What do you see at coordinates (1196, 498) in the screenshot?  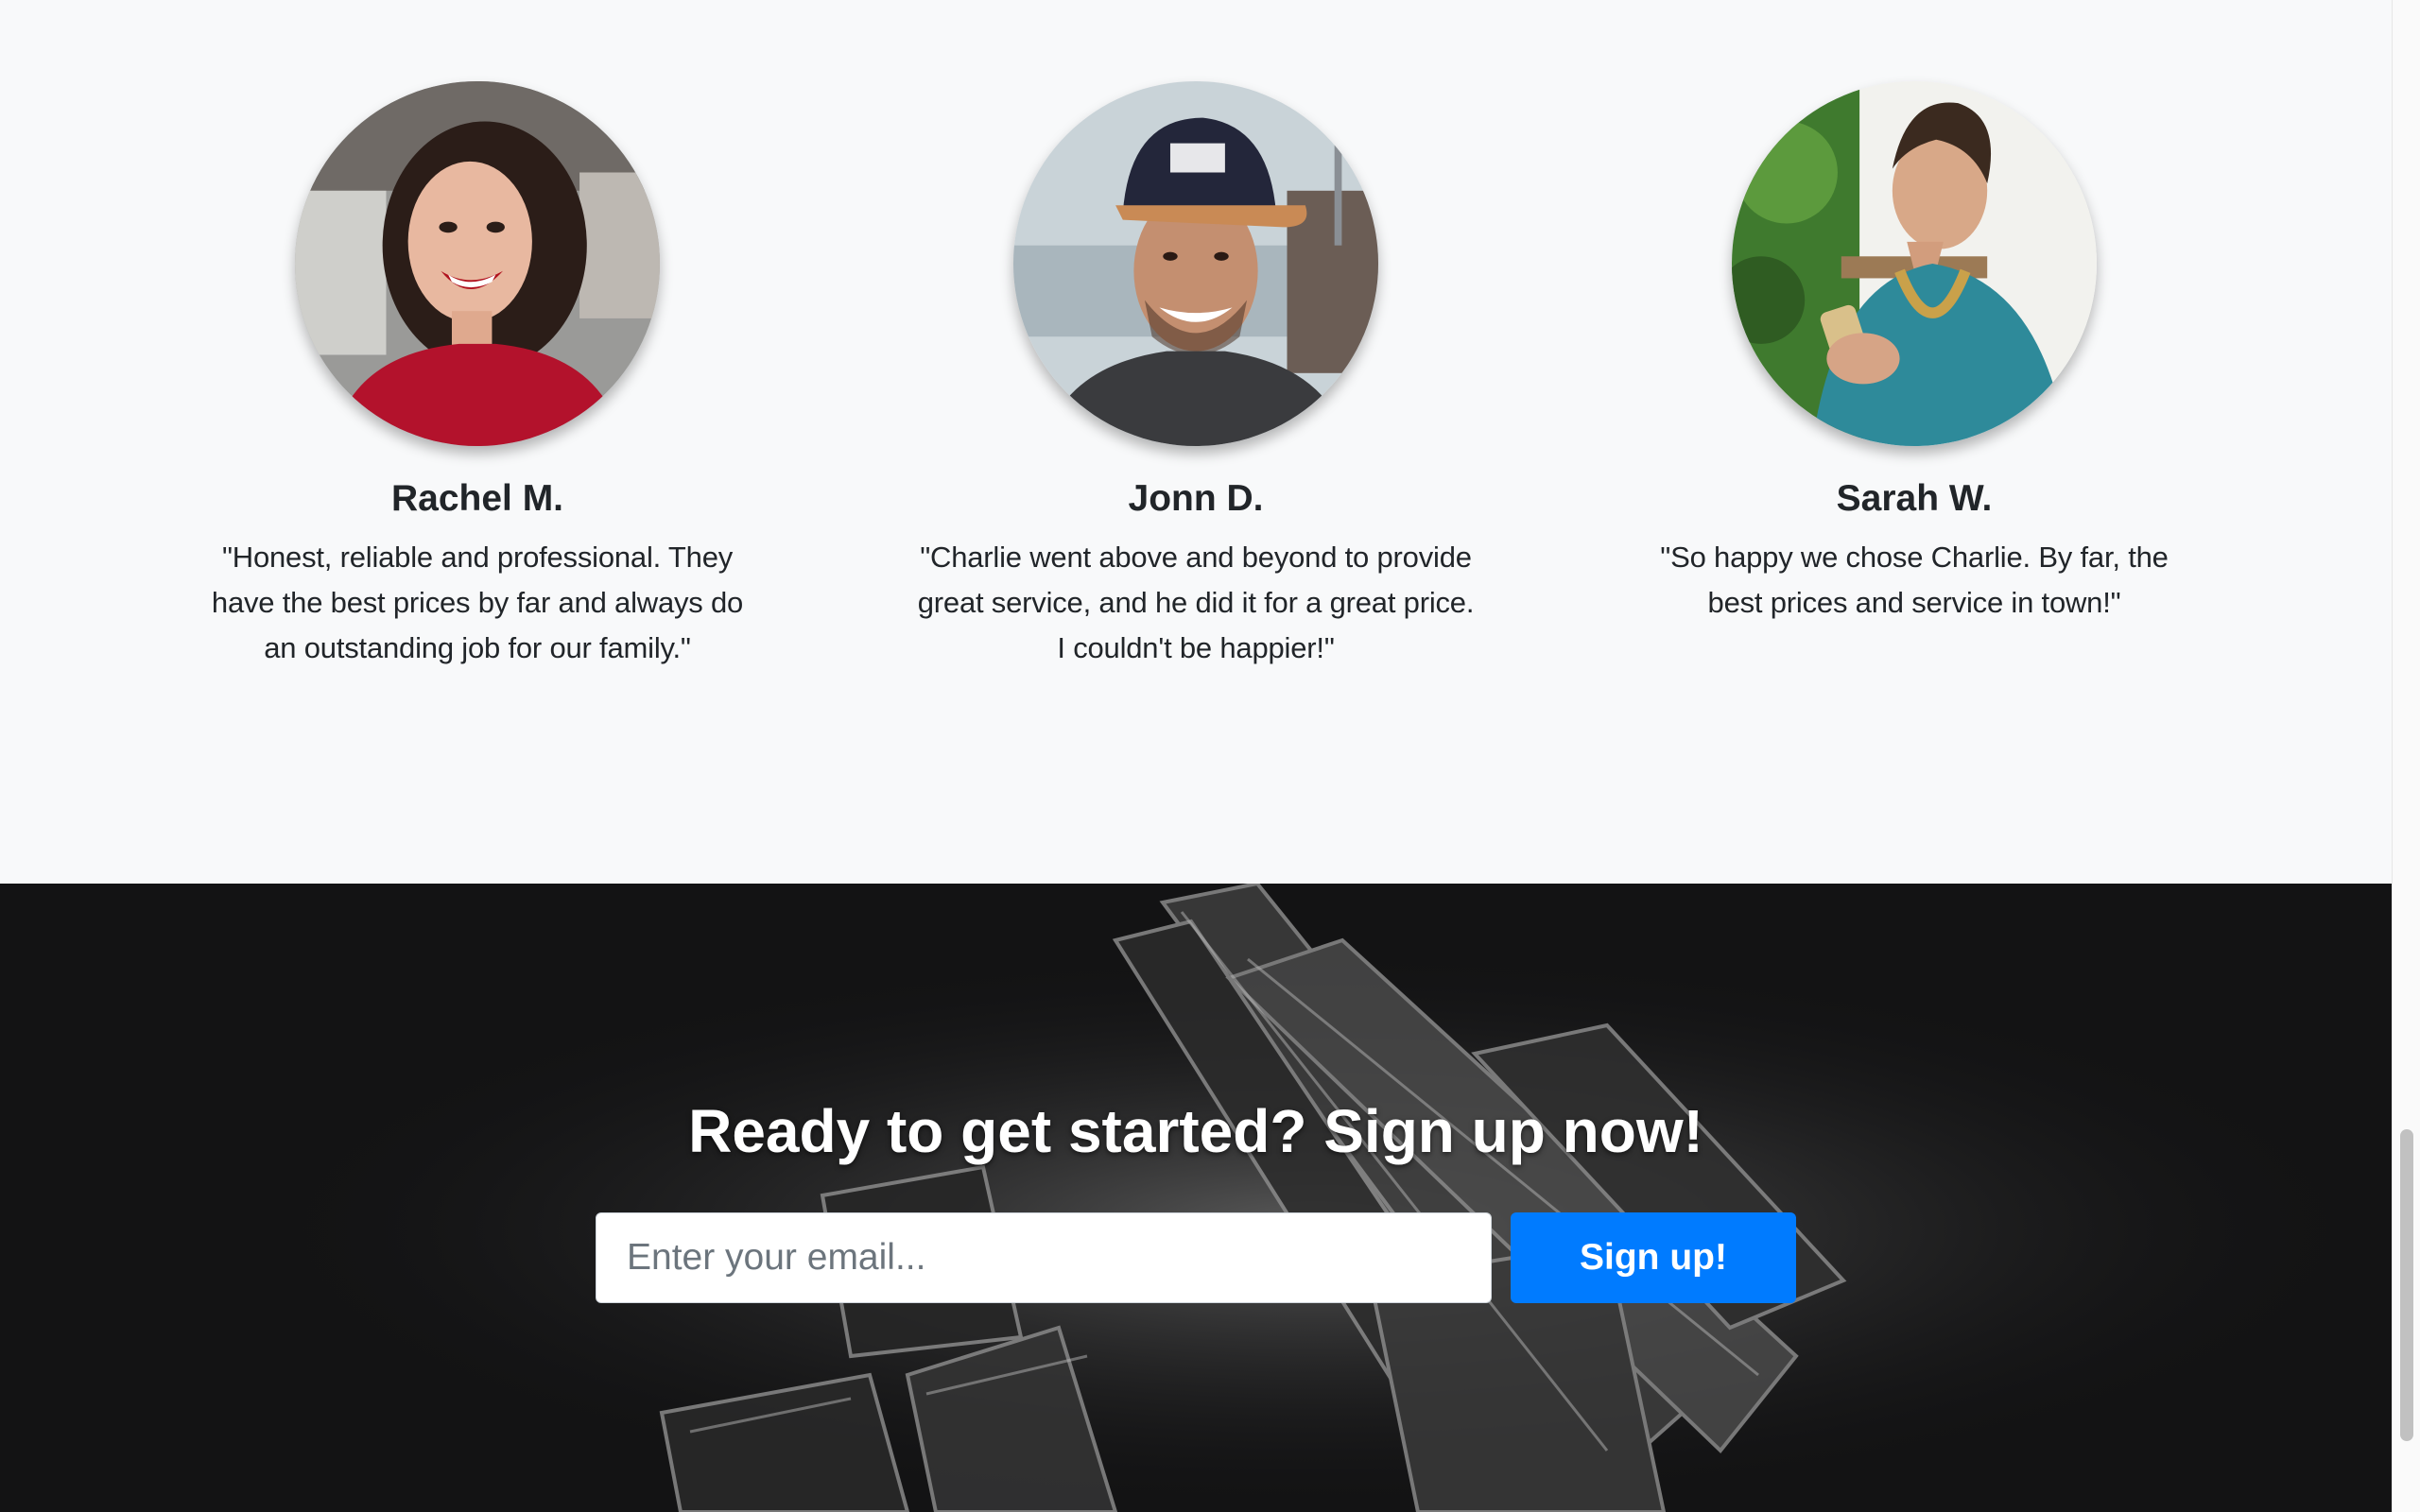 I see `testimonial-name: Jonn D.` at bounding box center [1196, 498].